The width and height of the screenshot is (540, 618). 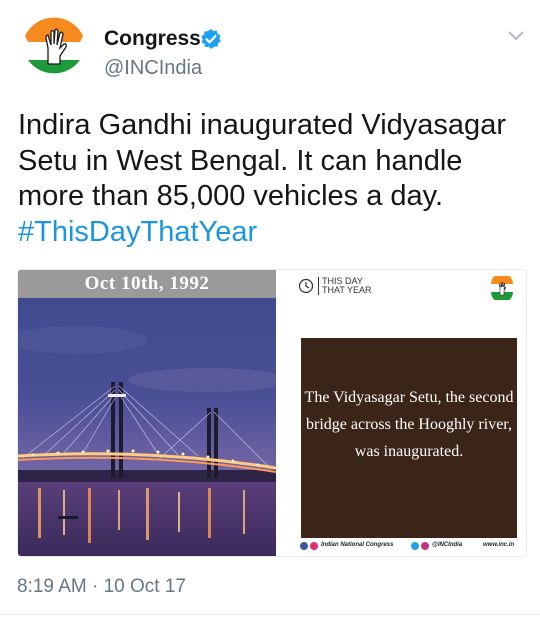 What do you see at coordinates (314, 546) in the screenshot?
I see `instagram-icon` at bounding box center [314, 546].